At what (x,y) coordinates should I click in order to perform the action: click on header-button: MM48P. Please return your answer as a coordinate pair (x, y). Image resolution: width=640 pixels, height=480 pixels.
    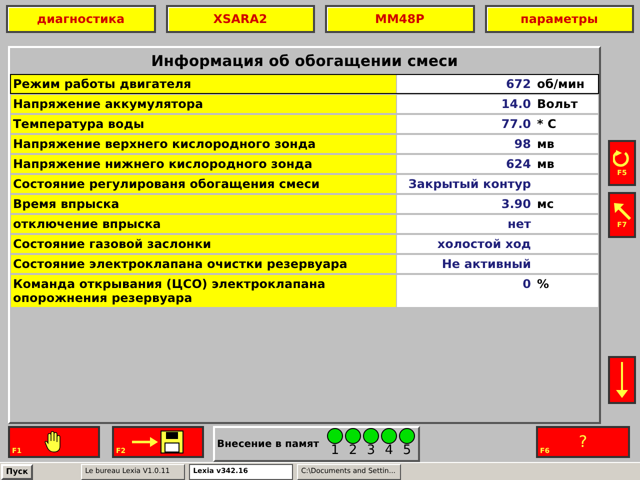
    Looking at the image, I should click on (399, 19).